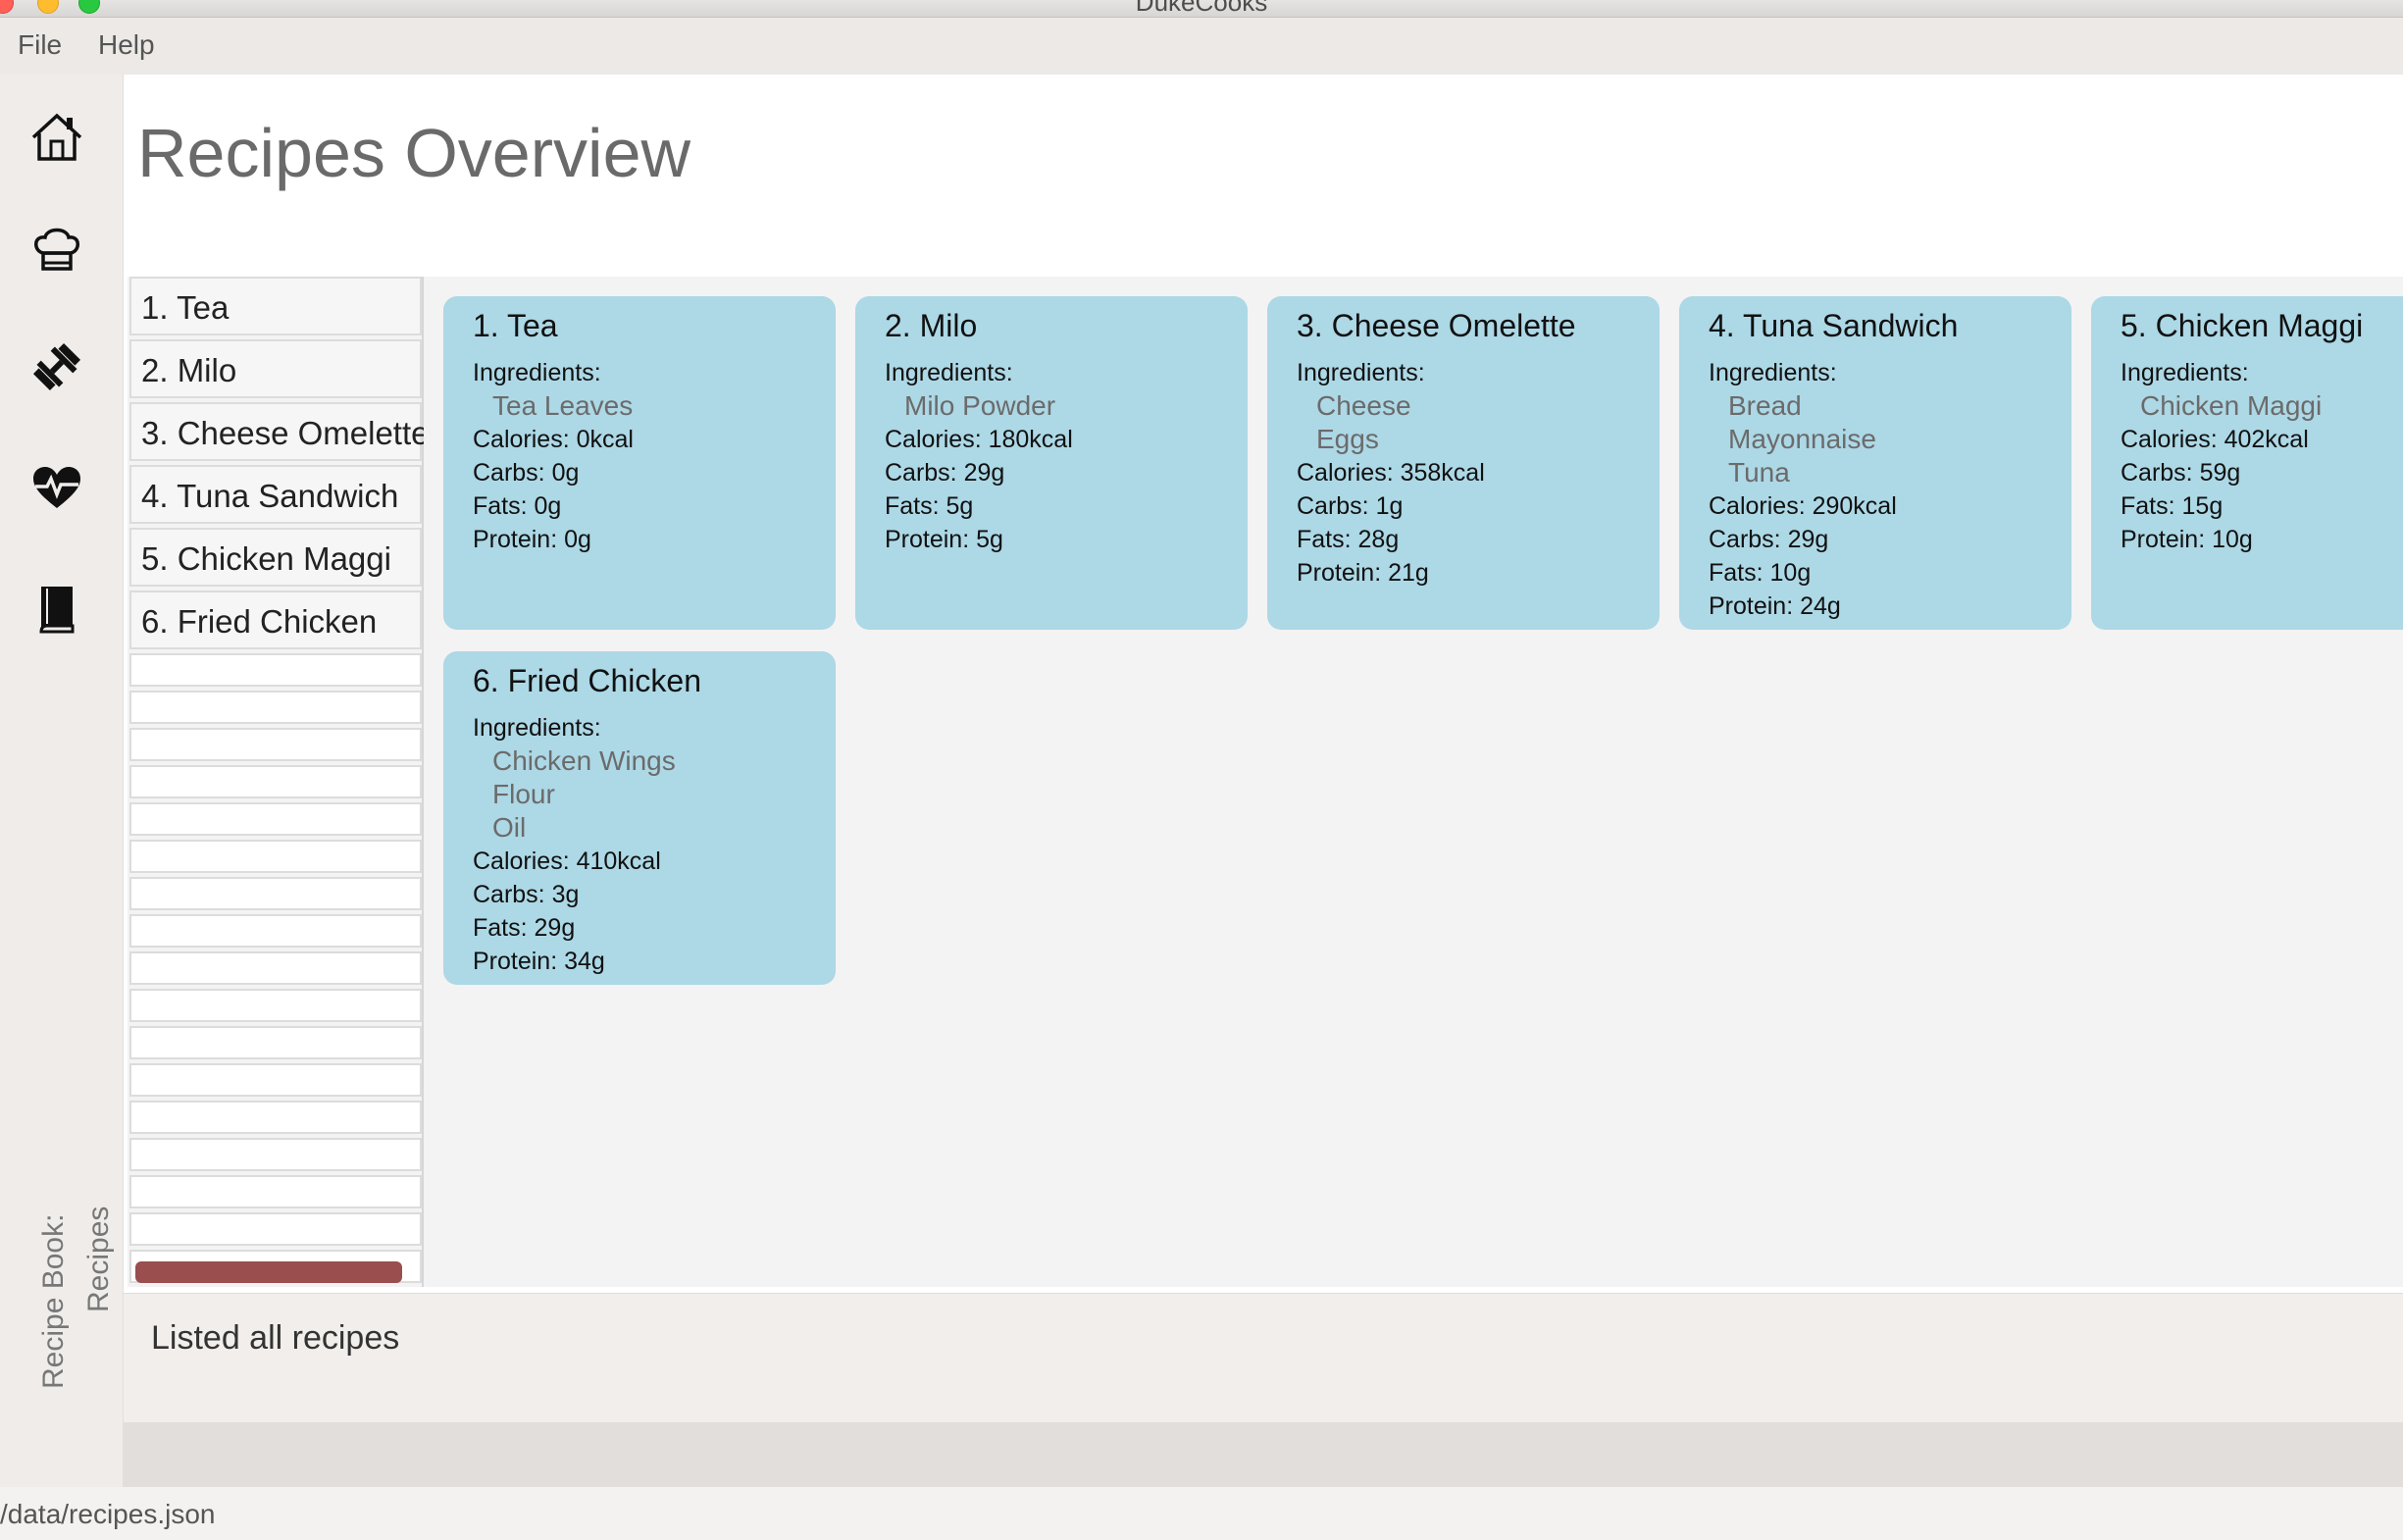 Image resolution: width=2403 pixels, height=1540 pixels. Describe the element at coordinates (929, 506) in the screenshot. I see `fats-value: Fats: 5g` at that location.